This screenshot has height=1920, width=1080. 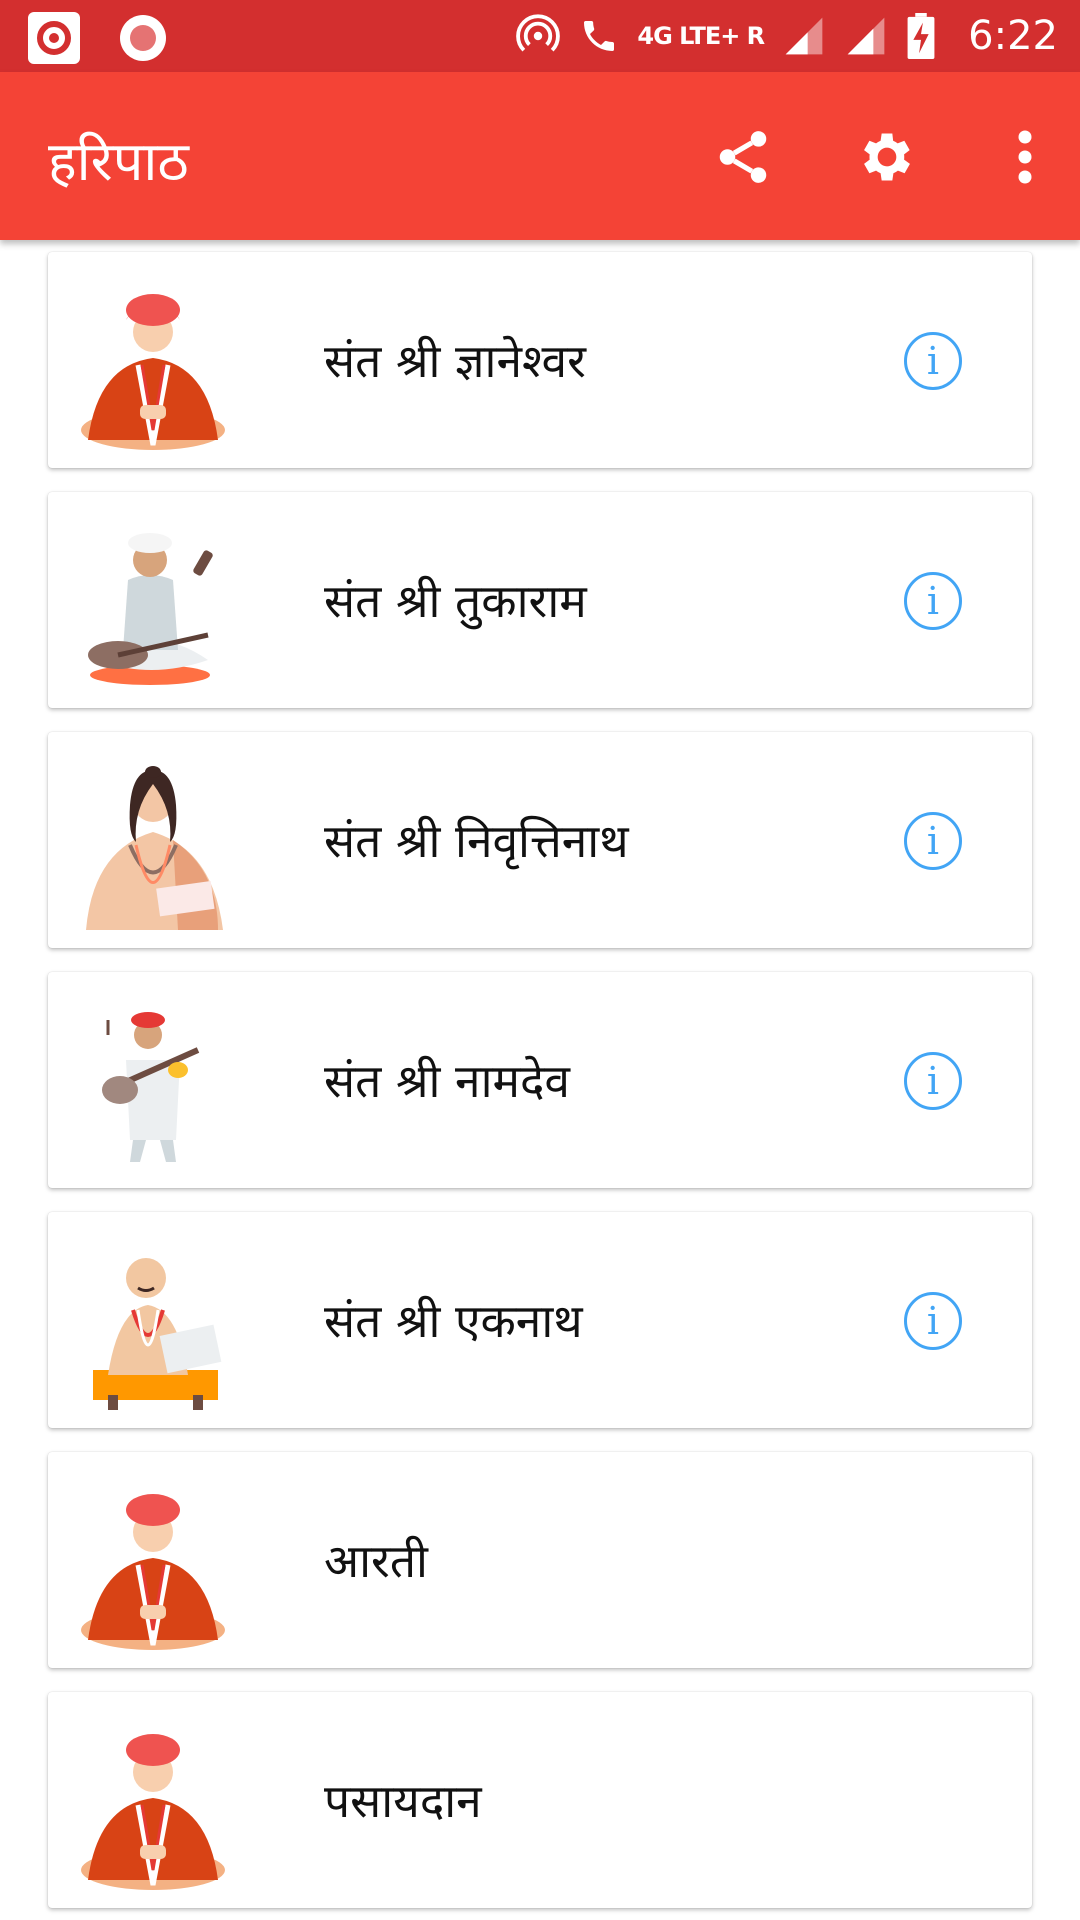 I want to click on battery-charging-icon, so click(x=921, y=36).